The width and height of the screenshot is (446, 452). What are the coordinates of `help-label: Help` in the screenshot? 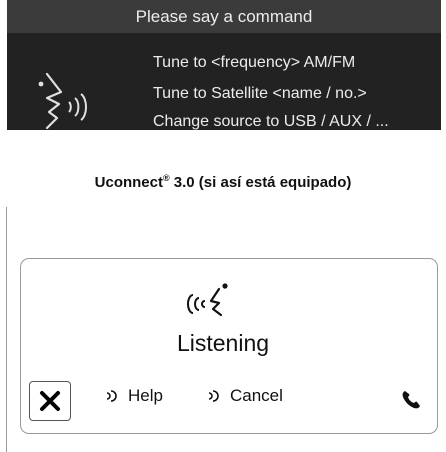 It's located at (145, 395).